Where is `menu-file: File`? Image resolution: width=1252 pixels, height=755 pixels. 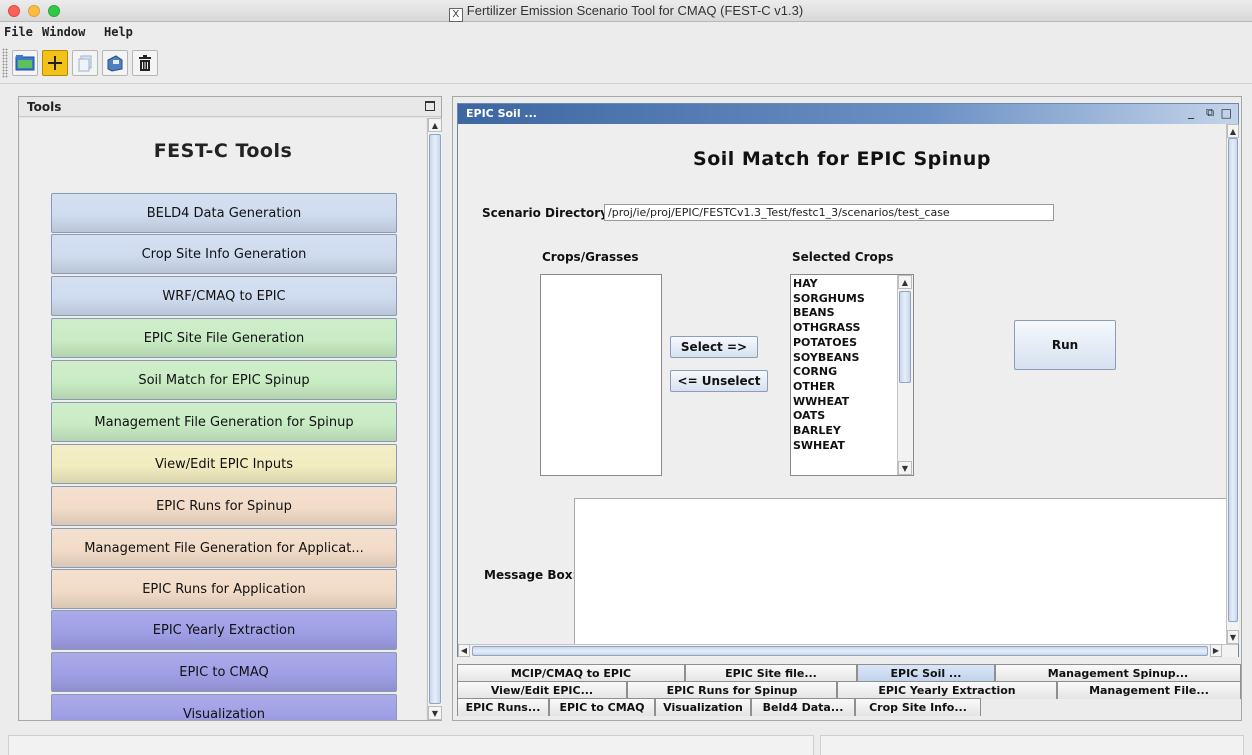
menu-file: File is located at coordinates (18, 32).